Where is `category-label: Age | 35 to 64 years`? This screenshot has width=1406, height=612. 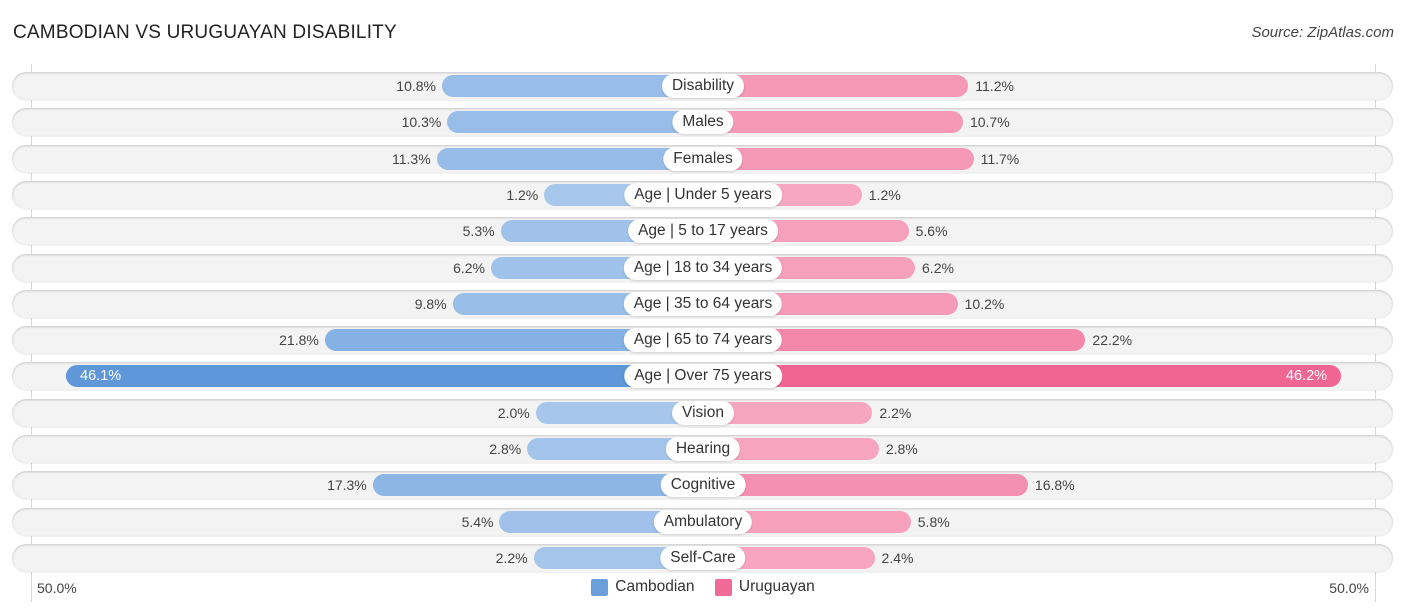
category-label: Age | 35 to 64 years is located at coordinates (703, 303).